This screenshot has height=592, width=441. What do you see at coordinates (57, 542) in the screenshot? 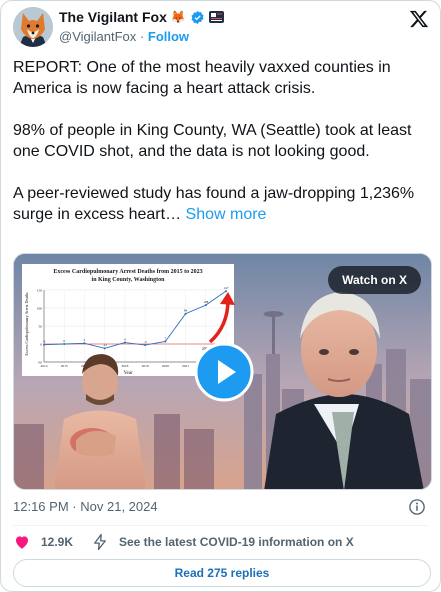
I see `like-count: 12.9K` at bounding box center [57, 542].